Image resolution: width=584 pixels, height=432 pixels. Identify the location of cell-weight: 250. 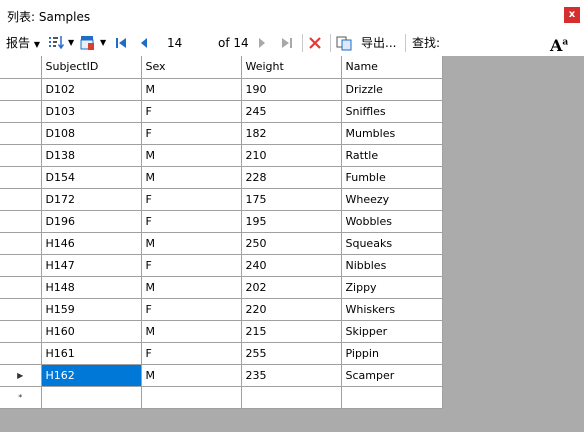
(291, 243).